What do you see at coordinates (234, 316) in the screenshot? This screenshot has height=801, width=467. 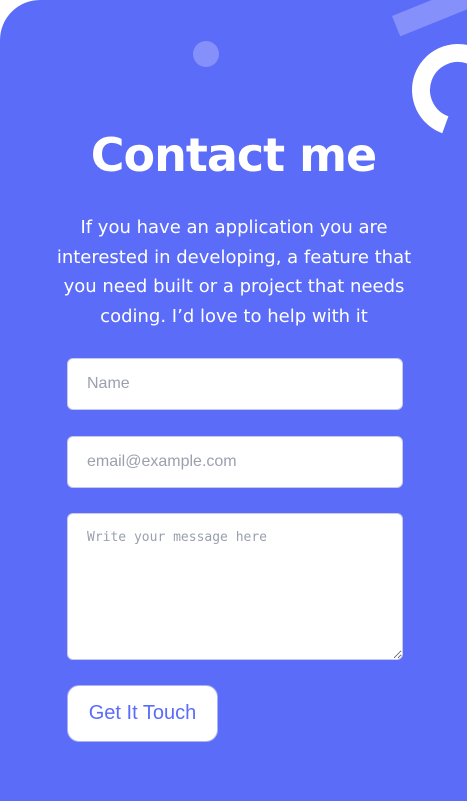 I see `description-line: coding. I’d love to help with it` at bounding box center [234, 316].